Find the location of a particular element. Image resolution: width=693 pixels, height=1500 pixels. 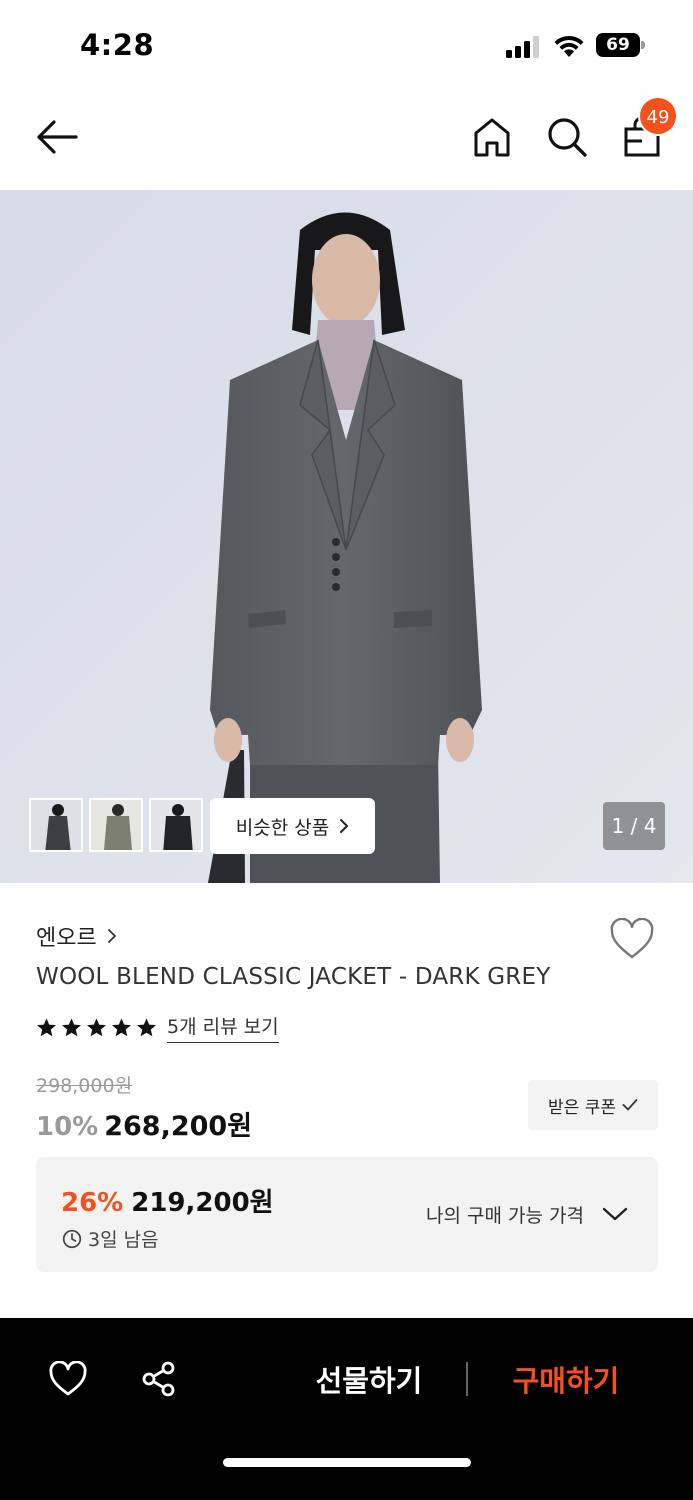

brand-name: 엔오르 is located at coordinates (66, 938).